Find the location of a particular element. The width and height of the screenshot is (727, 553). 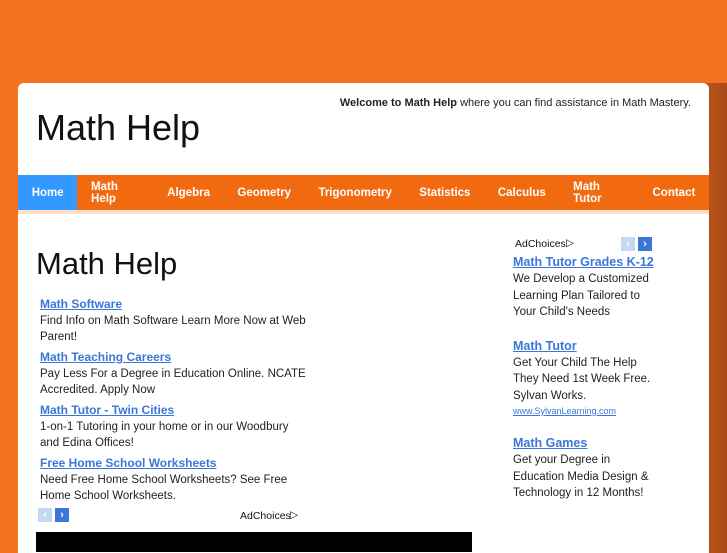

ad-link: Free Home School Worksheets is located at coordinates (174, 463).